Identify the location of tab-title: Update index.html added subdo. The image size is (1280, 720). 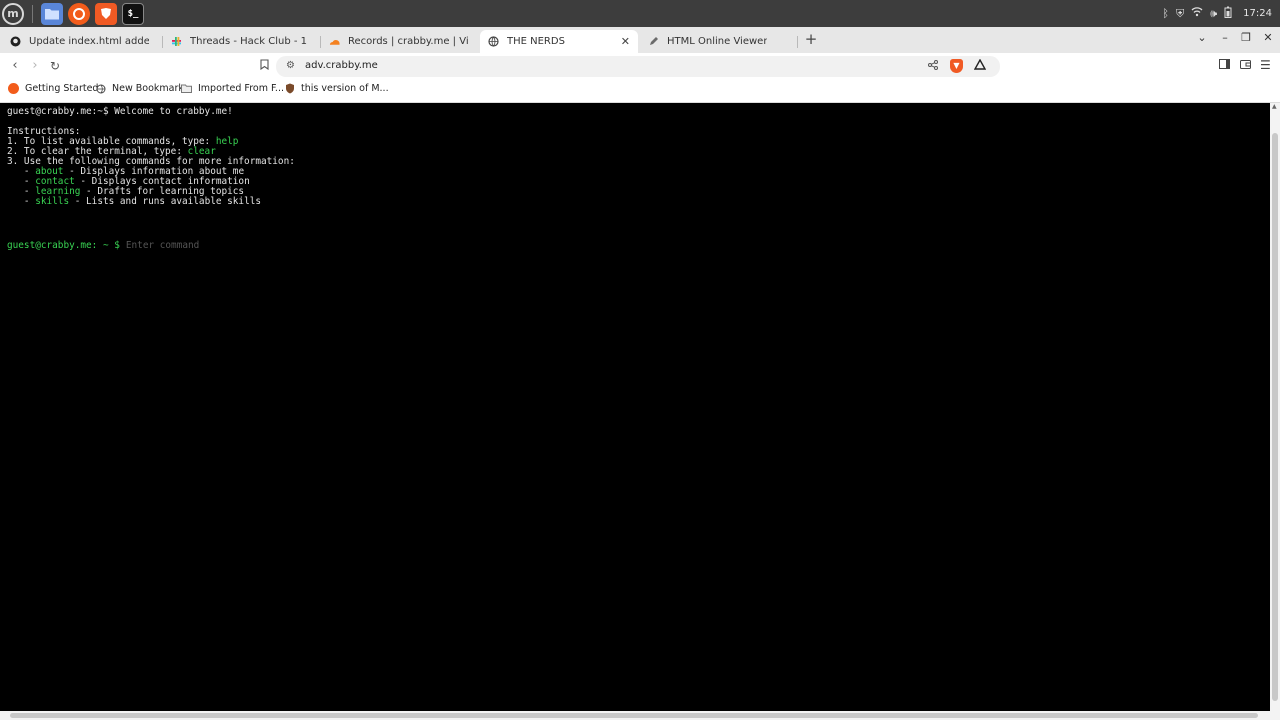
(89, 41).